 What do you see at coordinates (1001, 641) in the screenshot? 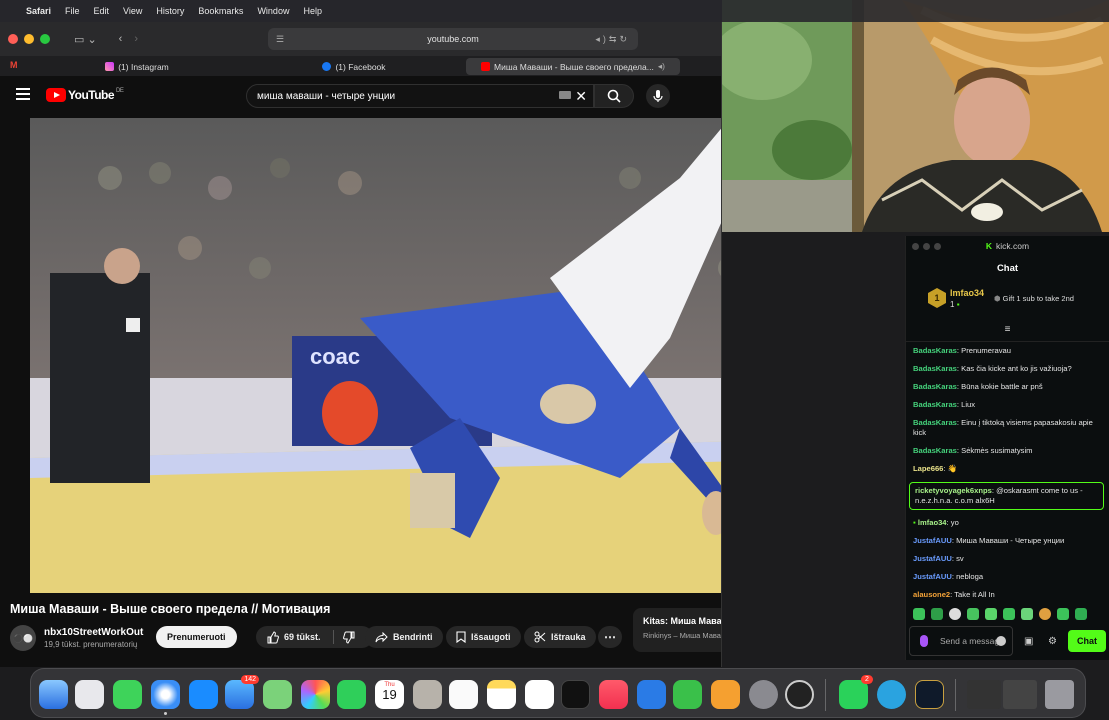
I see `emoji-icon` at bounding box center [1001, 641].